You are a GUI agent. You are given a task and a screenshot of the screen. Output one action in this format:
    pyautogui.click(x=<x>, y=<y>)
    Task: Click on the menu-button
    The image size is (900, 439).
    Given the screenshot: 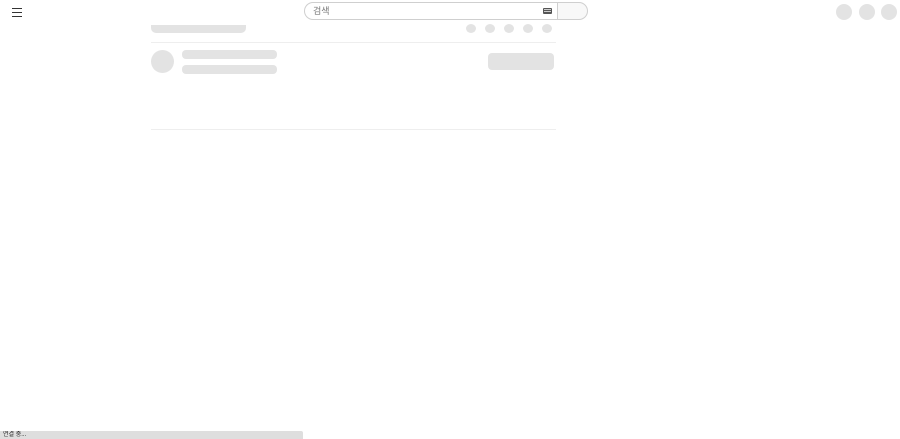 What is the action you would take?
    pyautogui.click(x=17, y=12)
    